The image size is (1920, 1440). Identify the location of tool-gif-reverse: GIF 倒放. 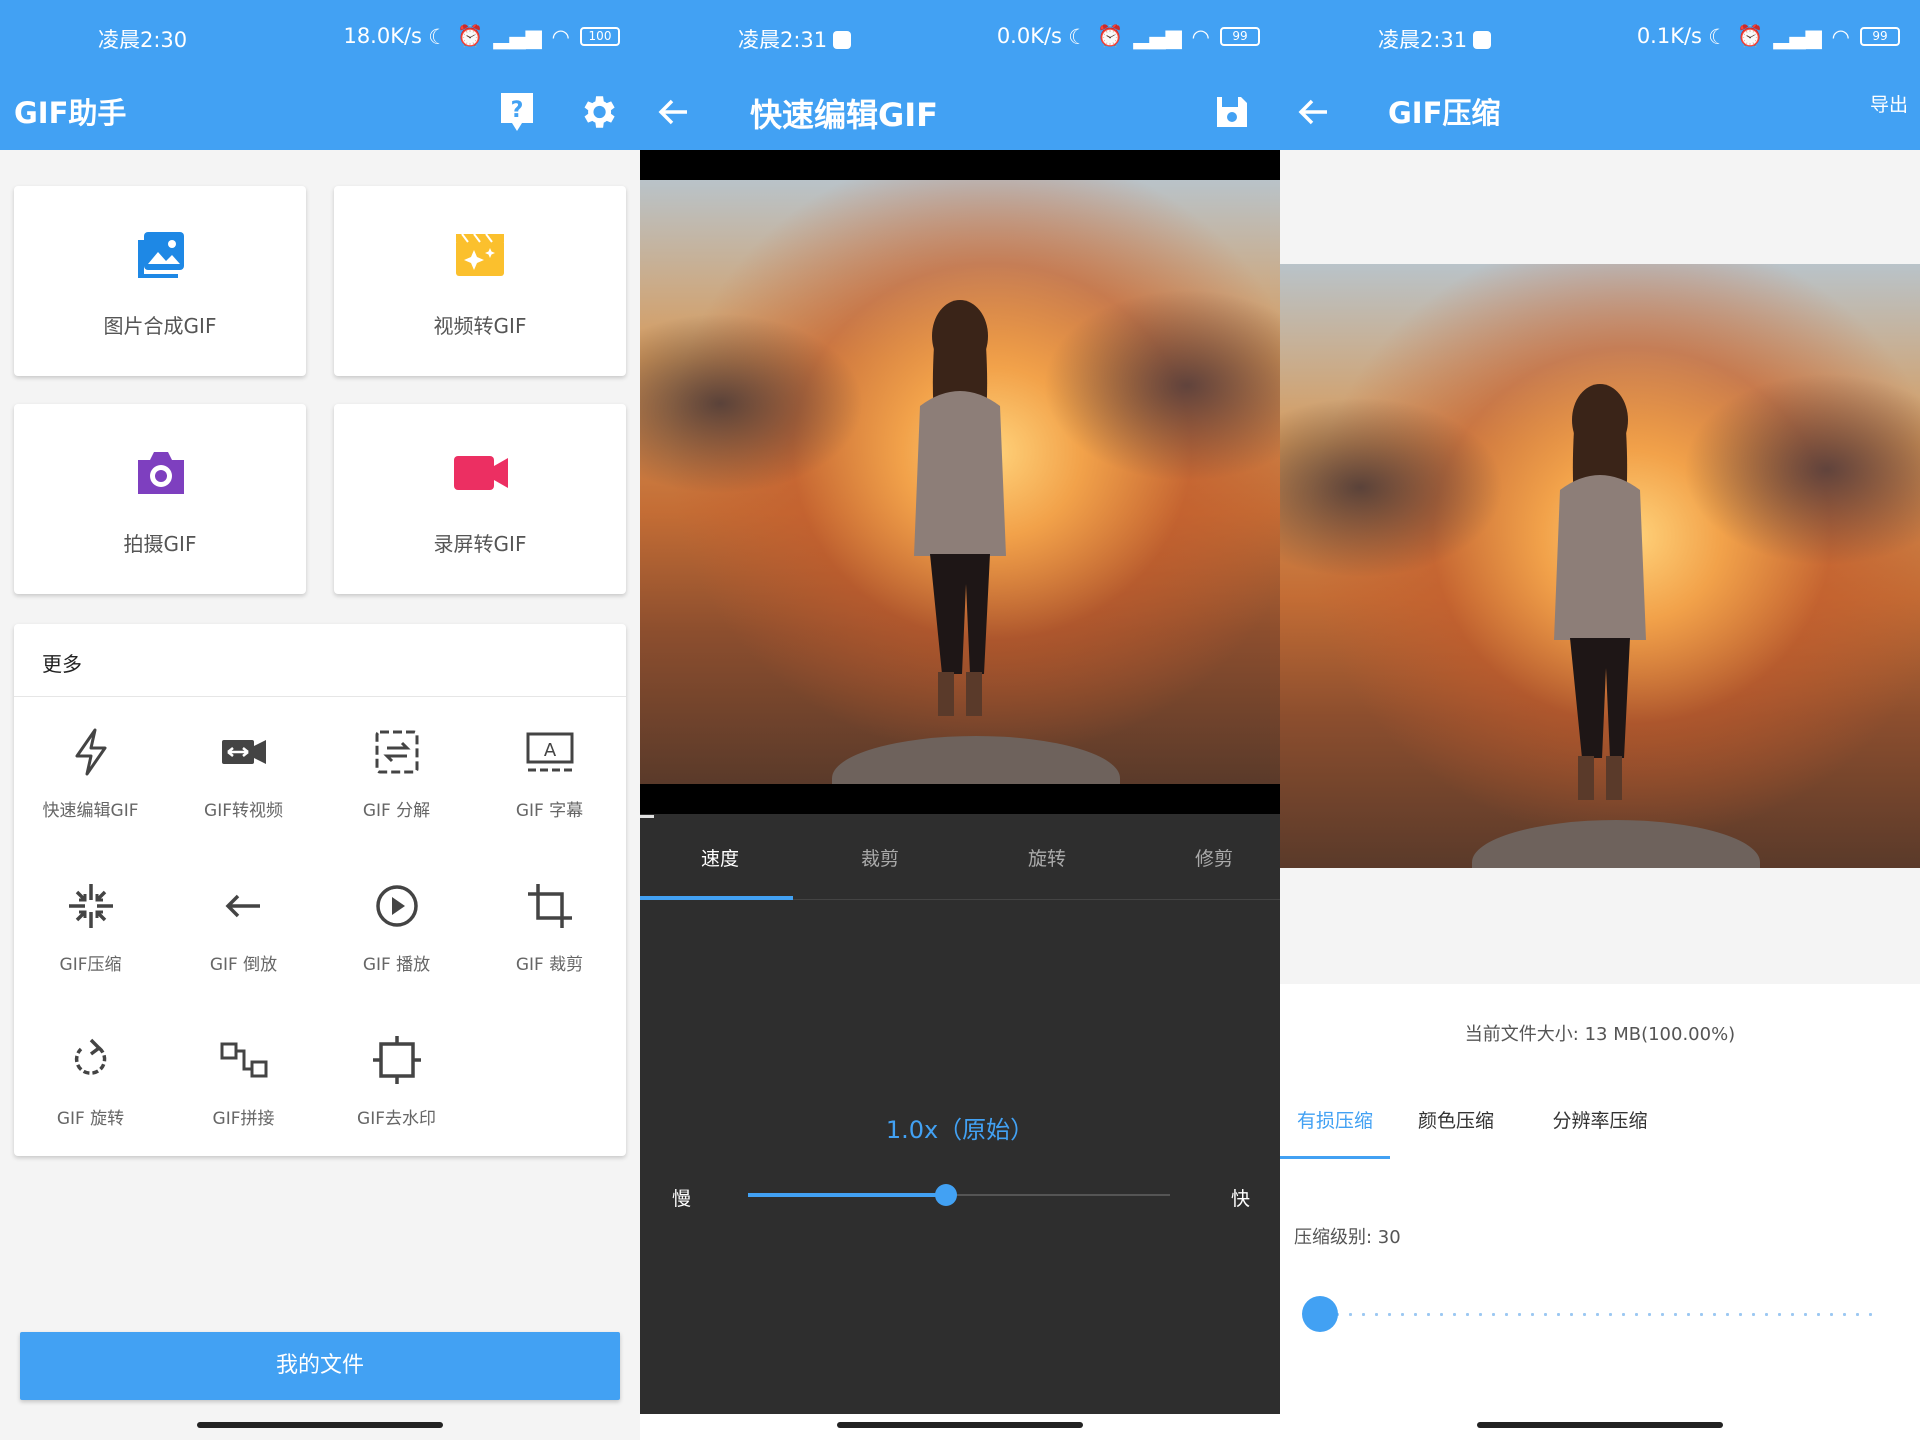
(243, 925).